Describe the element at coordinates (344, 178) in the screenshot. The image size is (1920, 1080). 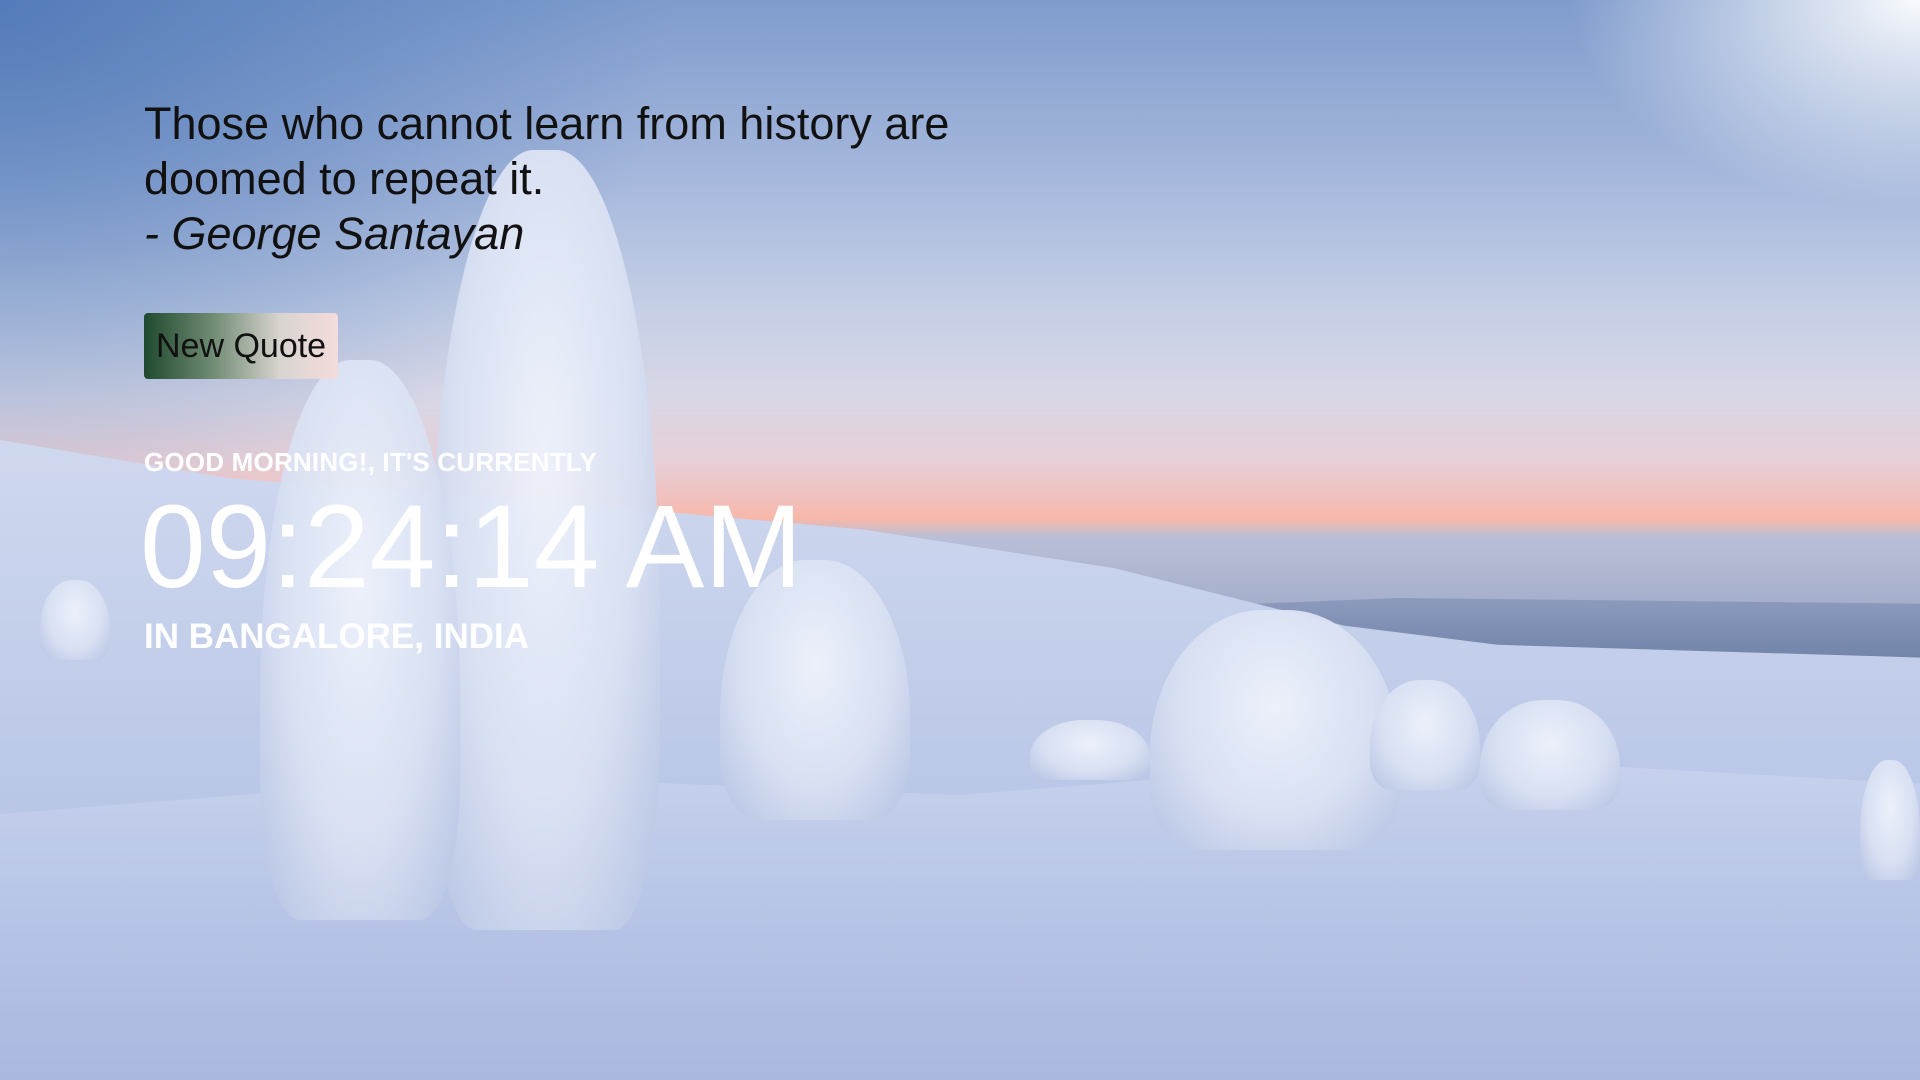
I see `quote-line: doomed to repeat it.` at that location.